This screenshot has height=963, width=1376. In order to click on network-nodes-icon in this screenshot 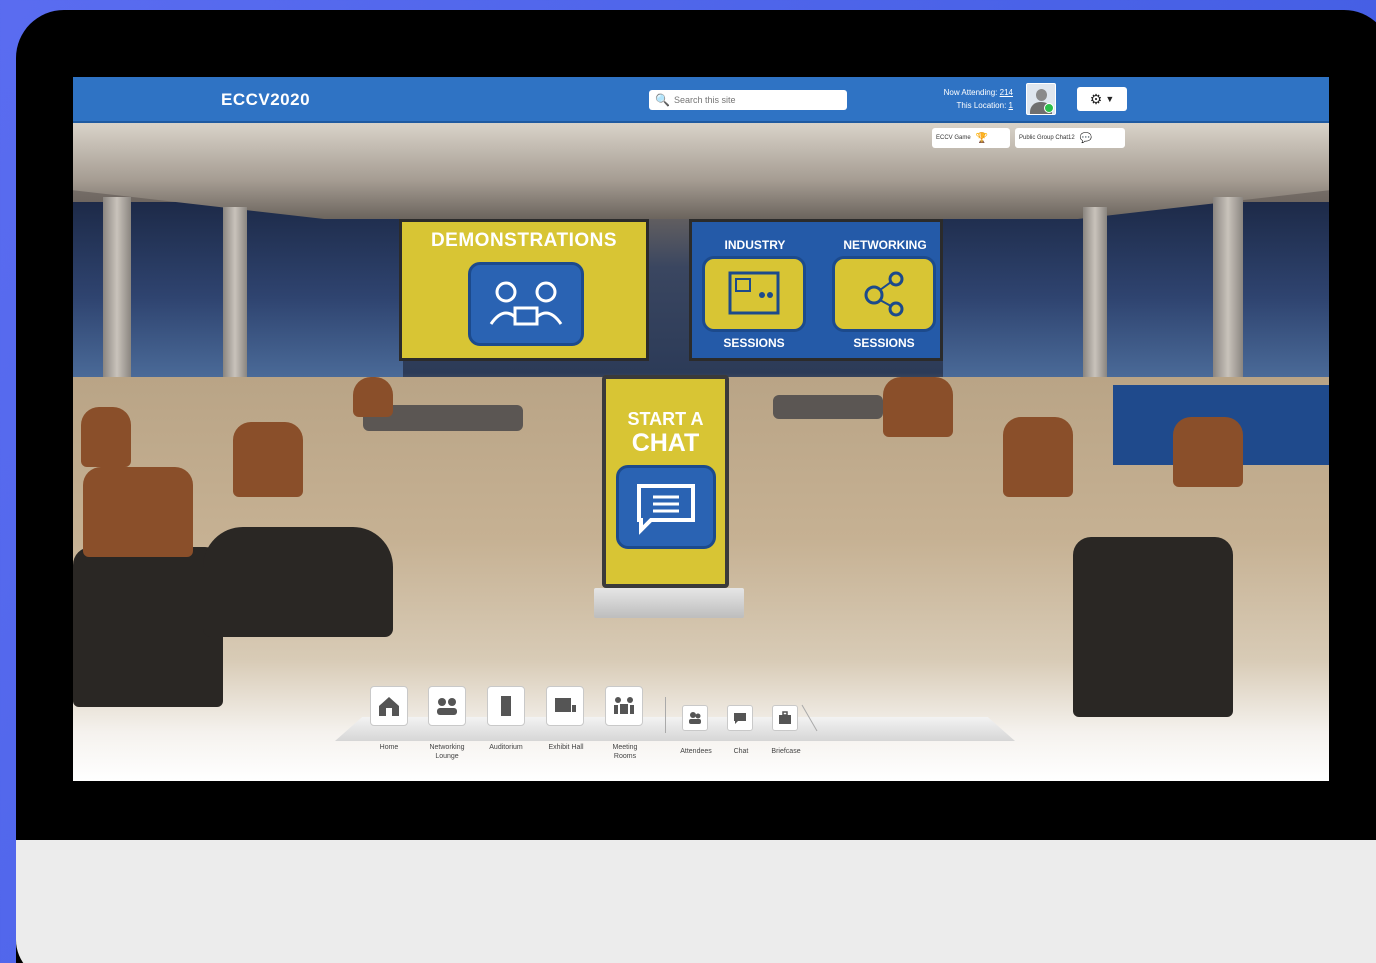, I will do `click(884, 294)`.